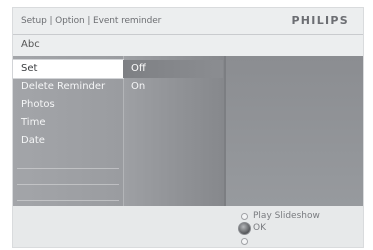  Describe the element at coordinates (68, 69) in the screenshot. I see `menu-item-set: Set` at that location.